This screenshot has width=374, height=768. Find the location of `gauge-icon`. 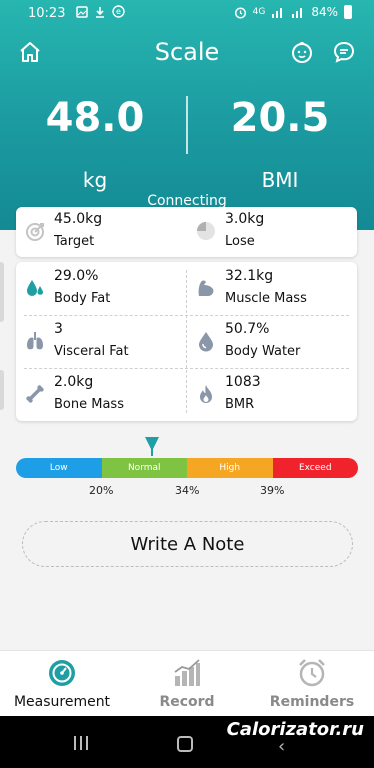

gauge-icon is located at coordinates (62, 673).